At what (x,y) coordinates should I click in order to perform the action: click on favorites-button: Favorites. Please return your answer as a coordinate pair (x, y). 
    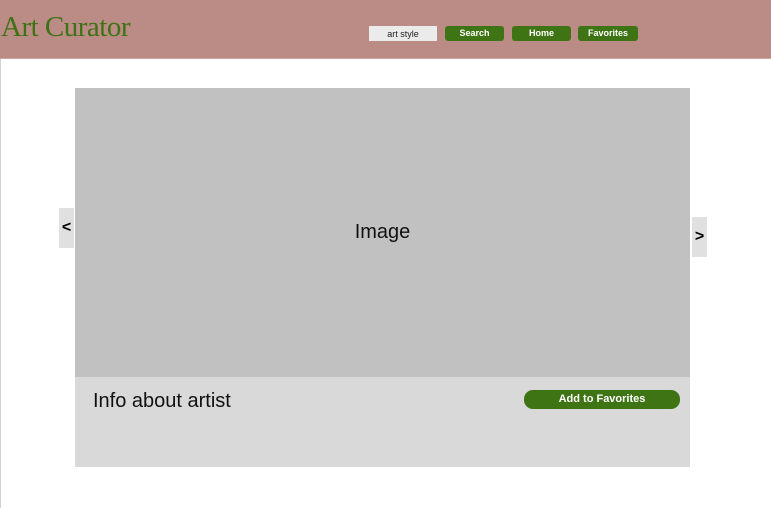
    Looking at the image, I should click on (608, 33).